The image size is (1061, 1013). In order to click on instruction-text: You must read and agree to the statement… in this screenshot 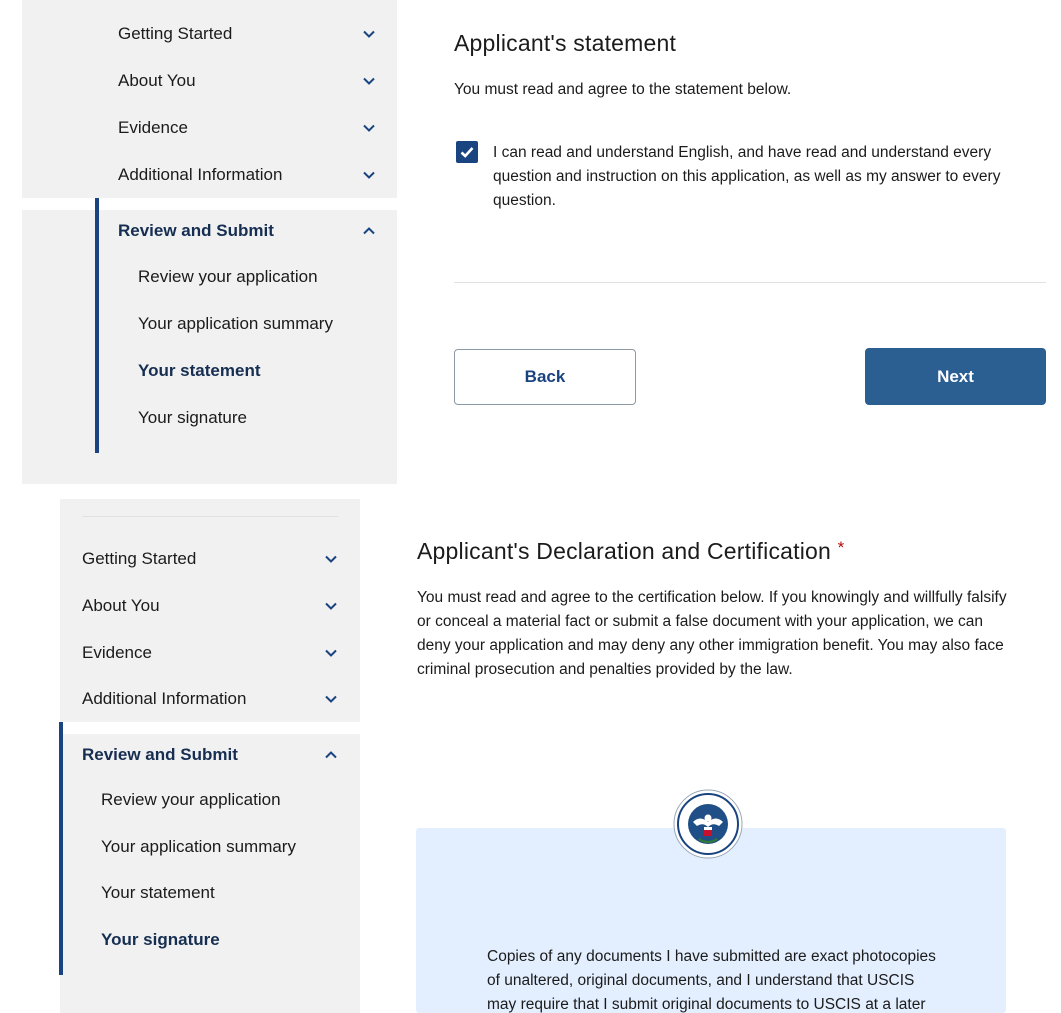, I will do `click(623, 89)`.